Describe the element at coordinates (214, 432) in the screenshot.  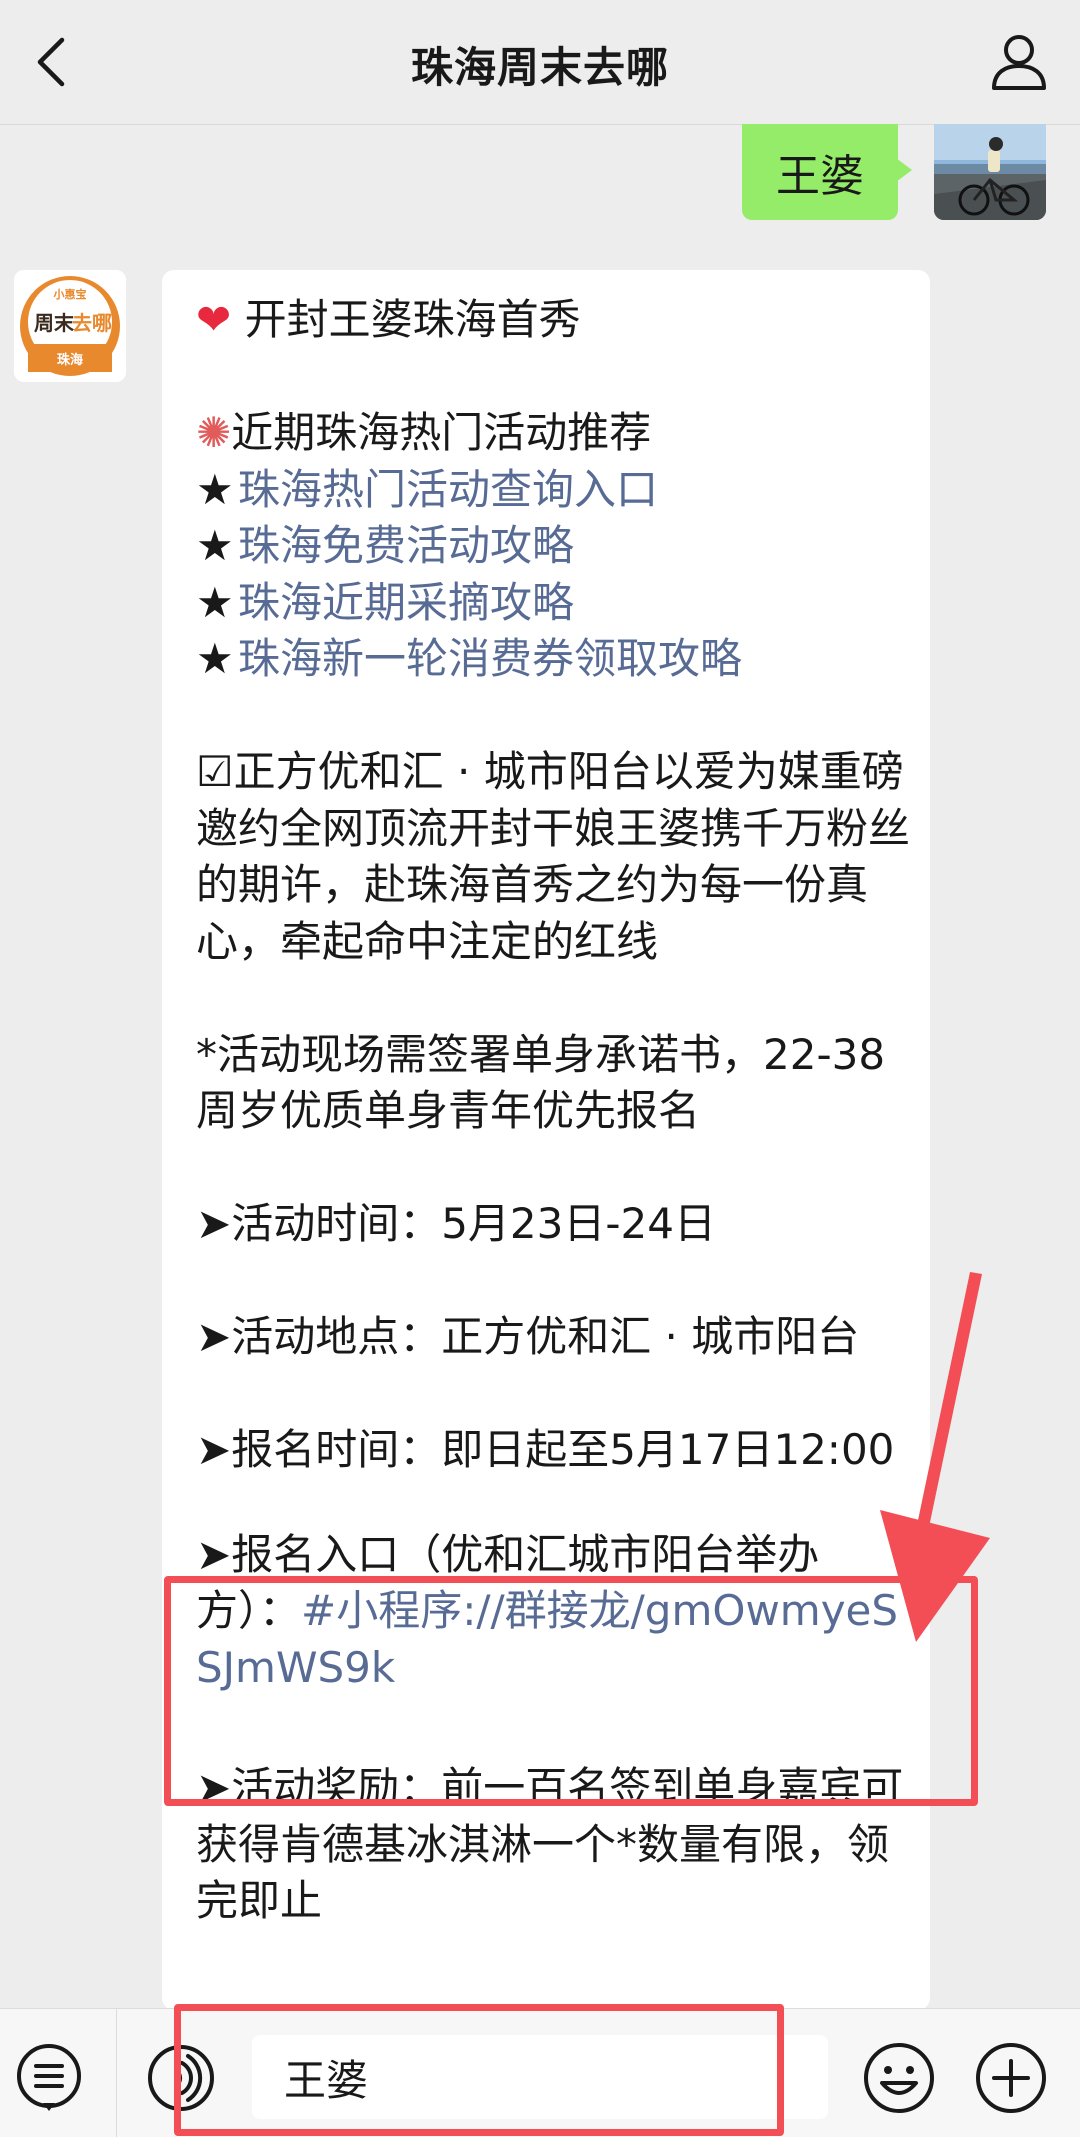
I see `fireworks-icon: ✺` at that location.